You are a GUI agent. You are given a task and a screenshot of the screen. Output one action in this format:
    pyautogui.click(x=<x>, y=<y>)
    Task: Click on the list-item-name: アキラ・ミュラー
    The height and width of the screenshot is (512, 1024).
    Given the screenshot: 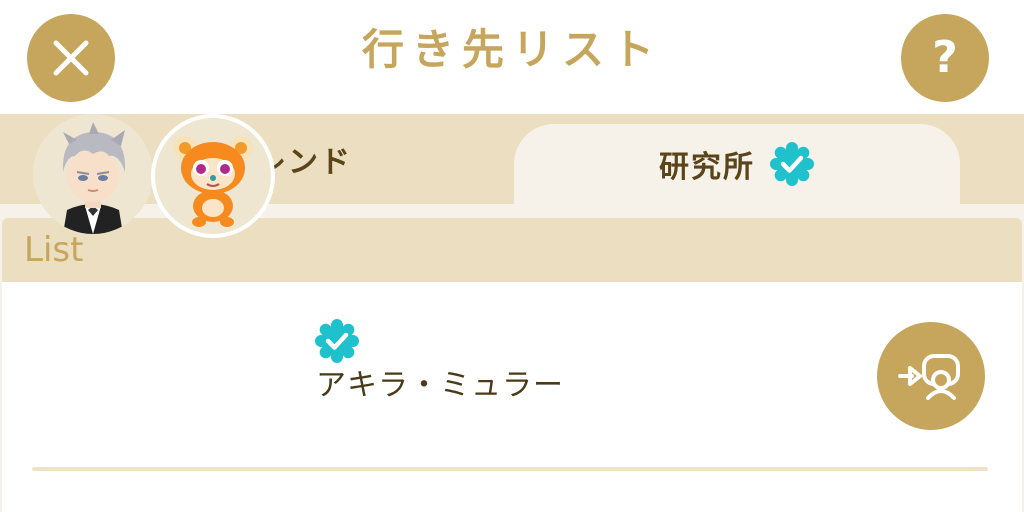 What is the action you would take?
    pyautogui.click(x=440, y=385)
    